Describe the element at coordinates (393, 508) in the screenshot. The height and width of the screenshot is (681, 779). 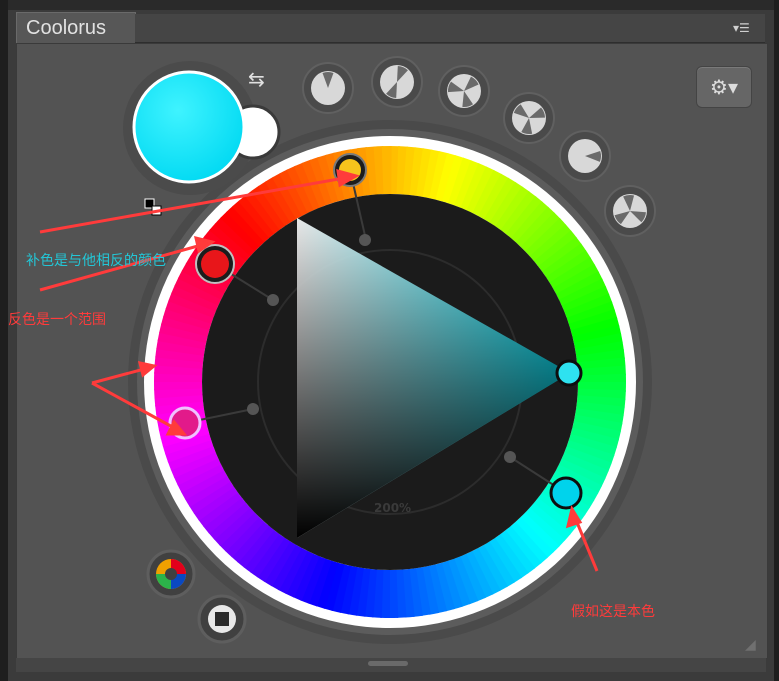
I see `zoom-label: 200%` at that location.